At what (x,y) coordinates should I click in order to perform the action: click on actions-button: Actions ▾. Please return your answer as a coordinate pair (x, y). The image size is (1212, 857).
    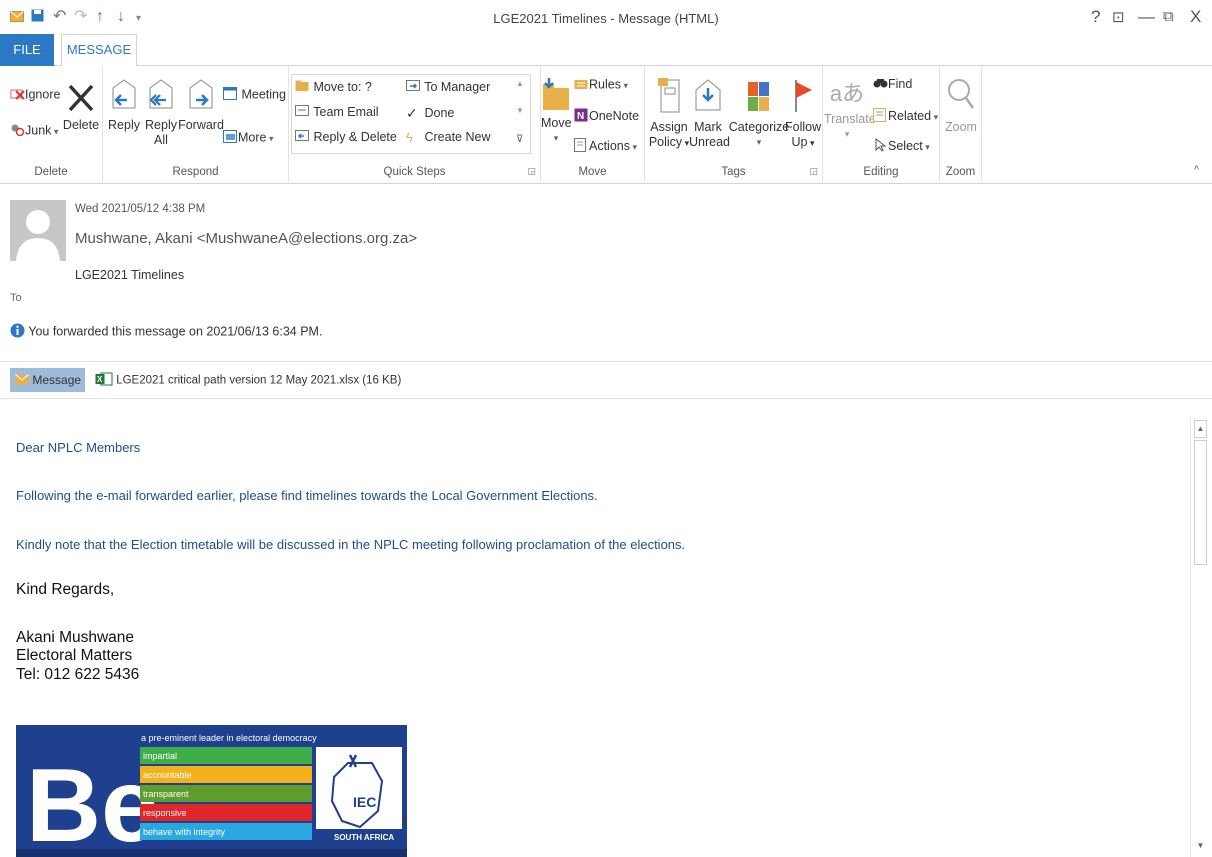
    Looking at the image, I should click on (605, 146).